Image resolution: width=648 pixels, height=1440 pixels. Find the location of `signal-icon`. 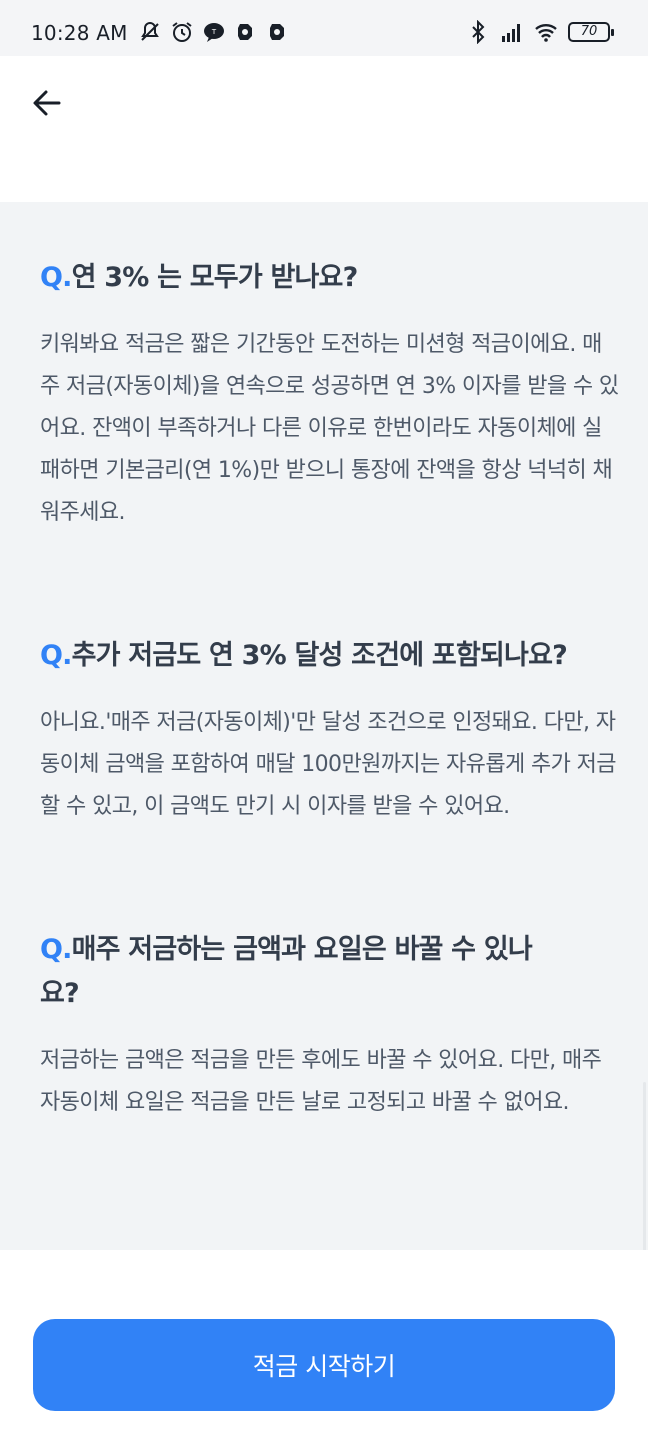

signal-icon is located at coordinates (511, 33).